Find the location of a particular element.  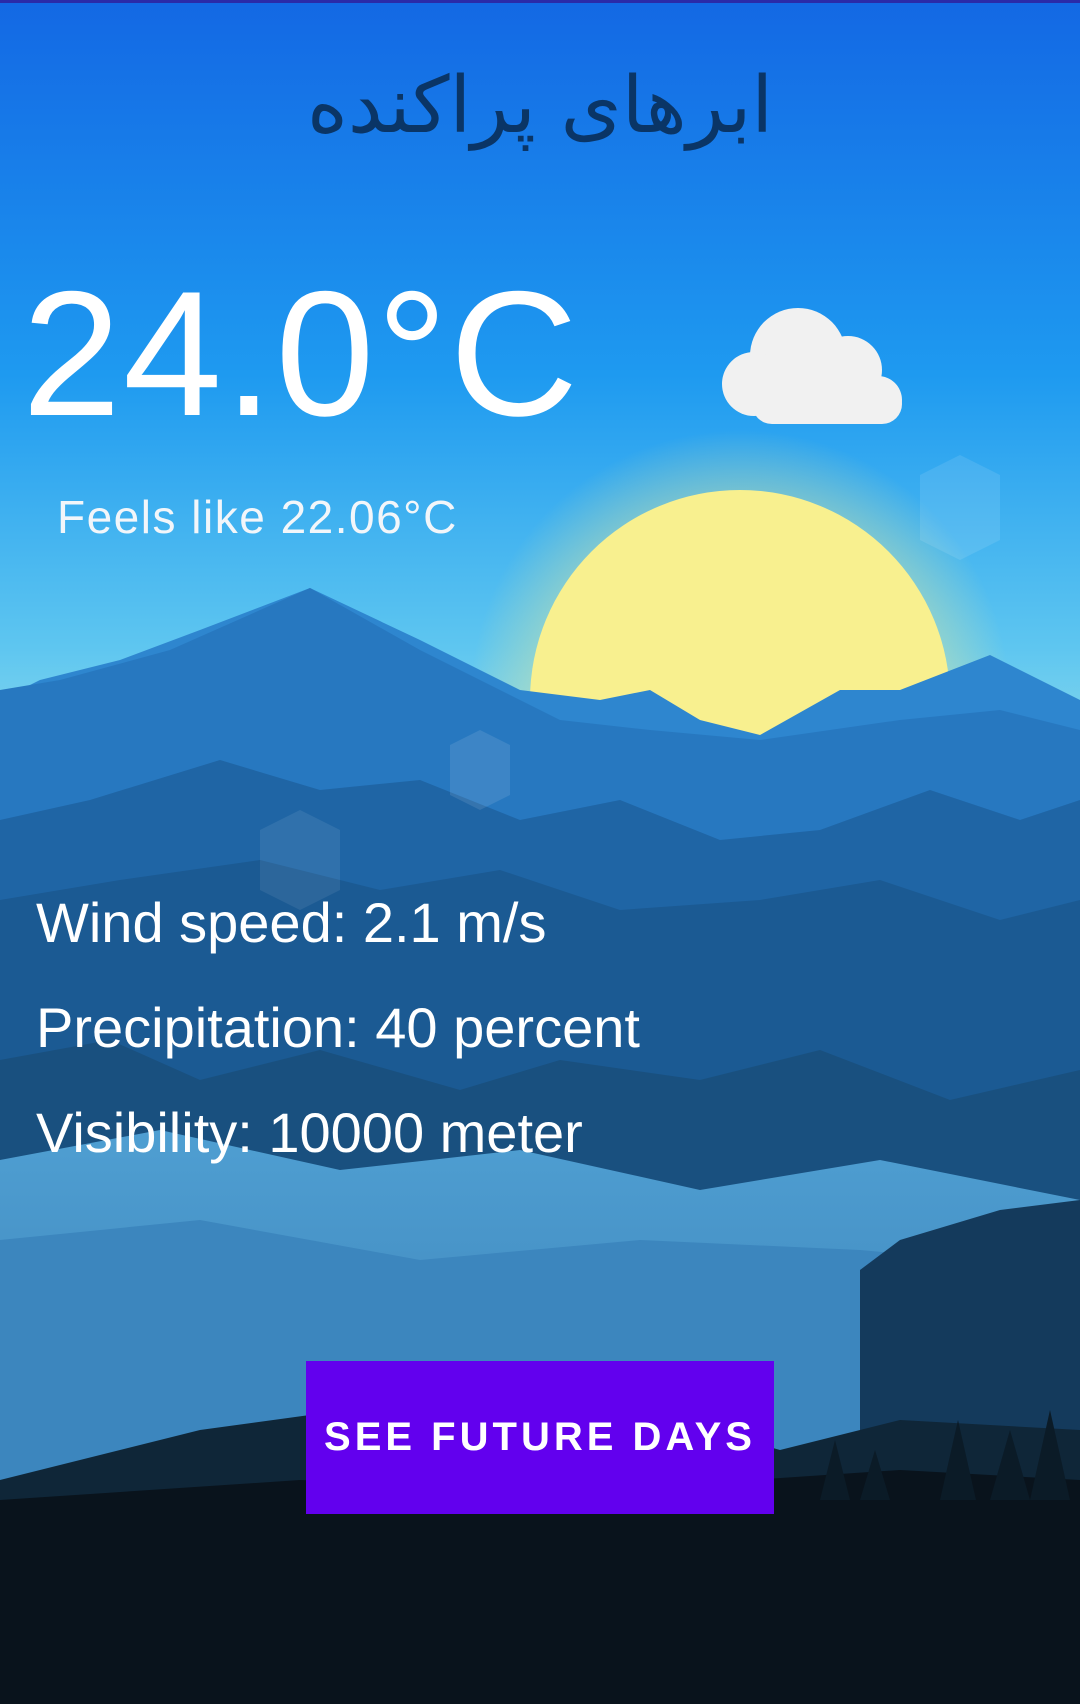

visibility: Visibility: 10000 meter is located at coordinates (309, 1132).